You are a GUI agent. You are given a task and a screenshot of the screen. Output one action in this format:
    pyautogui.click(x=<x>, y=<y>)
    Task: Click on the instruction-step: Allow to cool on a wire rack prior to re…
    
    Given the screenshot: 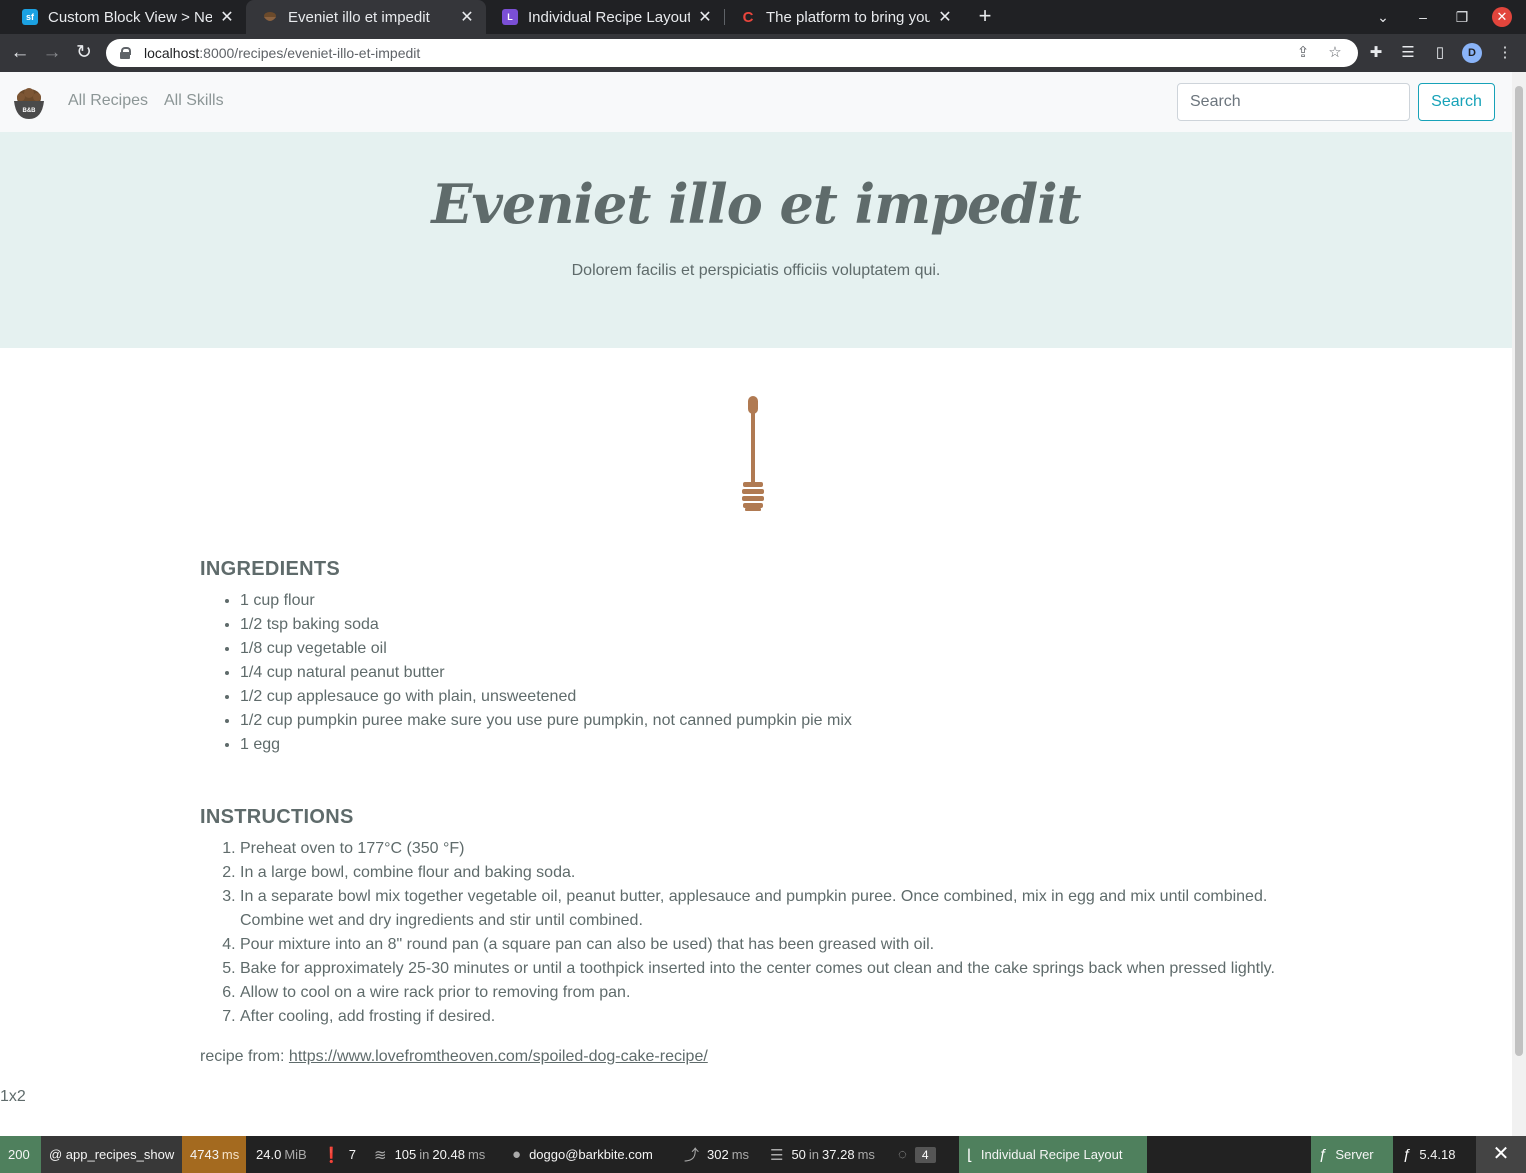 What is the action you would take?
    pyautogui.click(x=770, y=993)
    